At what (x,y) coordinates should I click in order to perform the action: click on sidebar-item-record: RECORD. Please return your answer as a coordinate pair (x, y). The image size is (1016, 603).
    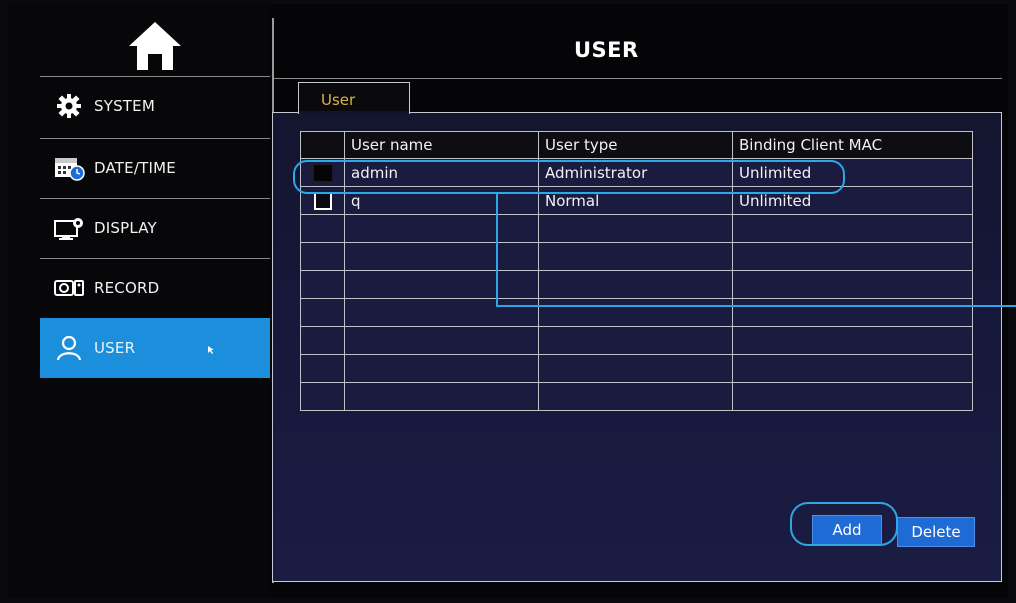
    Looking at the image, I should click on (155, 287).